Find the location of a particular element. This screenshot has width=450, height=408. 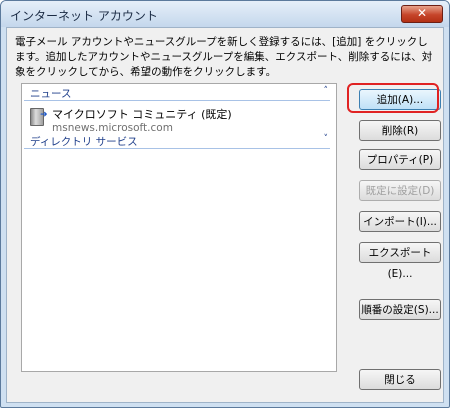

group-header-directory-services: ディレクトリ サービス ˅ is located at coordinates (177, 141).